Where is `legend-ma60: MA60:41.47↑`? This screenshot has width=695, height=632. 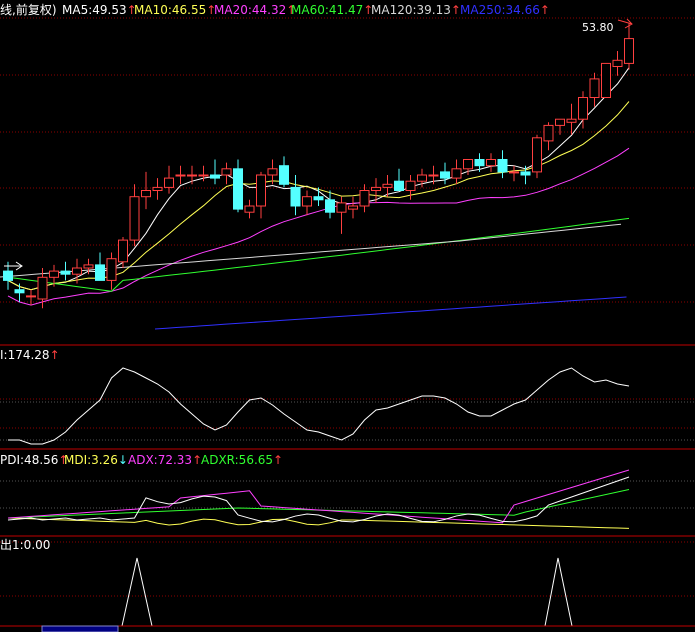 legend-ma60: MA60:41.47↑ is located at coordinates (332, 10).